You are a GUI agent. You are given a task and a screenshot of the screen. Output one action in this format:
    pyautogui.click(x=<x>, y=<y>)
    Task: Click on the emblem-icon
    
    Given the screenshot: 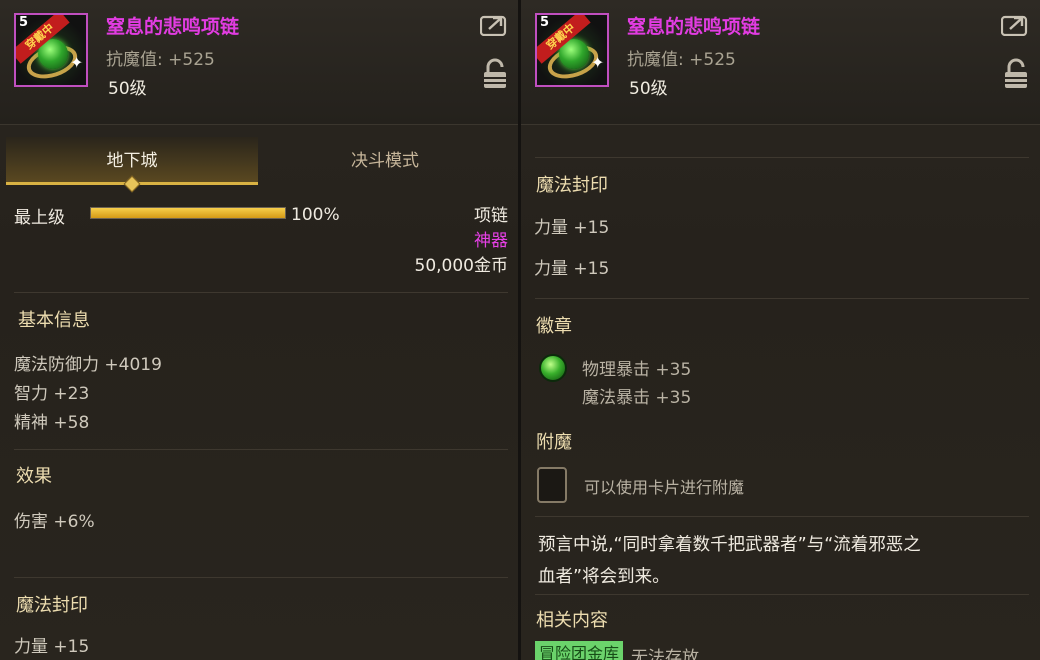 What is the action you would take?
    pyautogui.click(x=553, y=368)
    